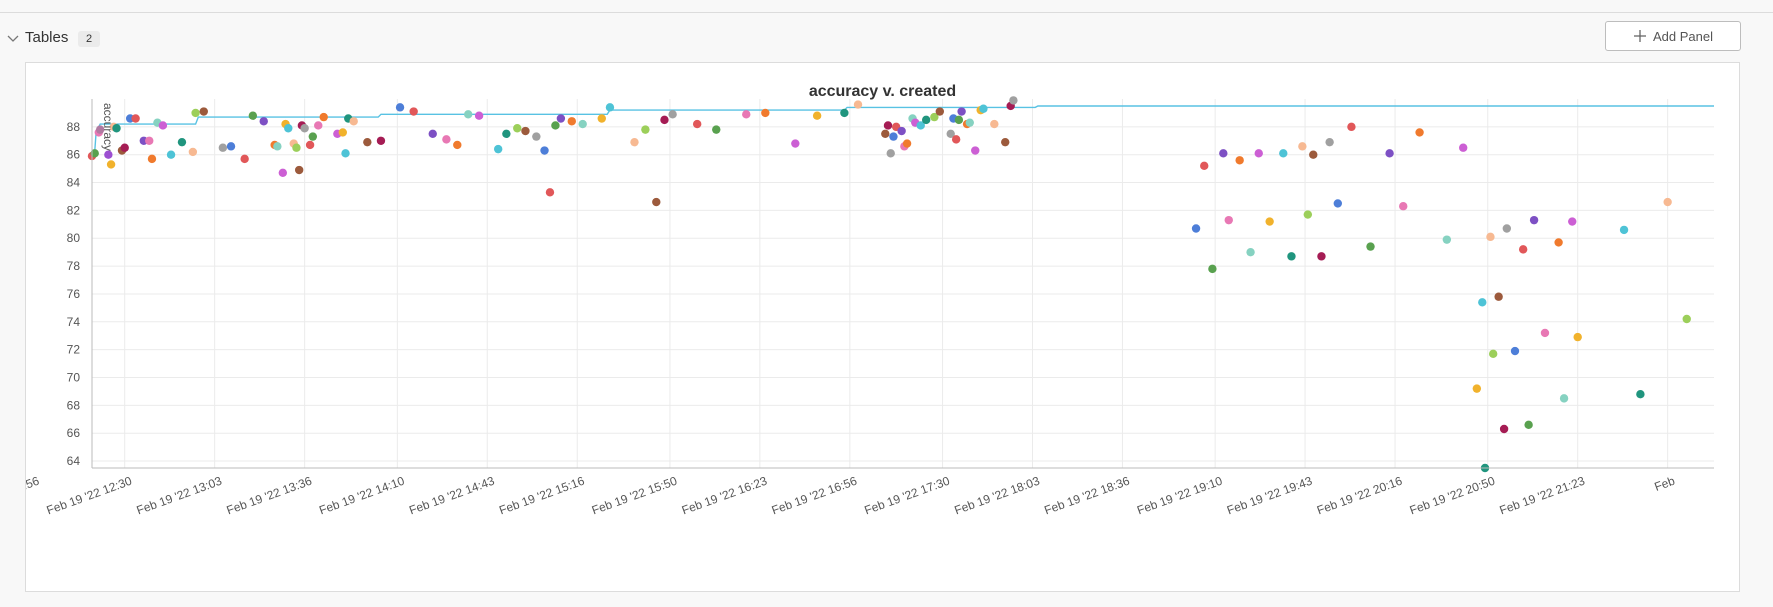  Describe the element at coordinates (74, 238) in the screenshot. I see `y-tick-label: 80` at that location.